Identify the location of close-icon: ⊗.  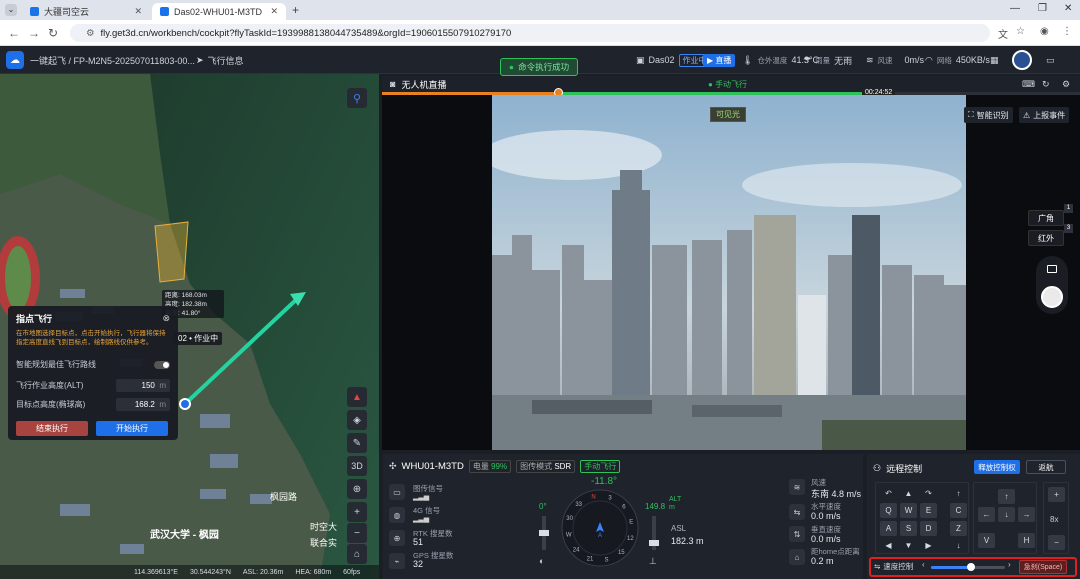
(166, 318).